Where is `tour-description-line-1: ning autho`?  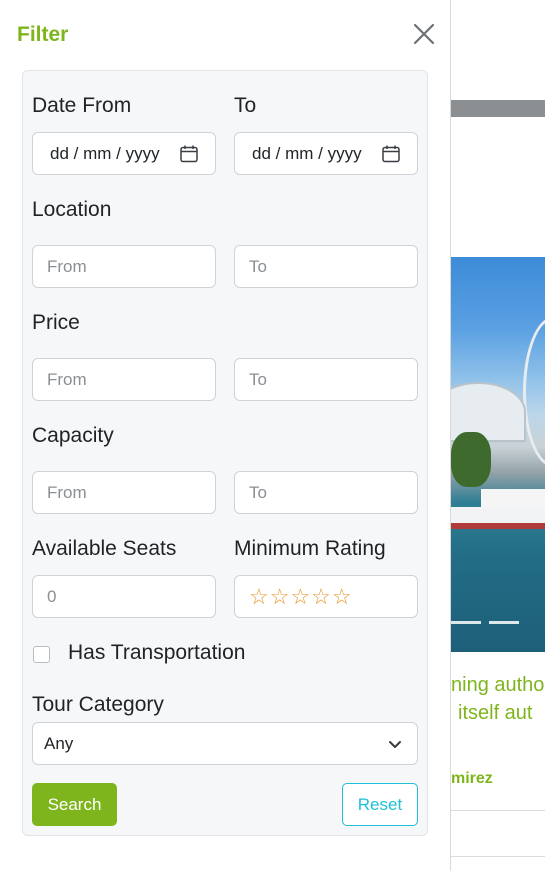 tour-description-line-1: ning autho is located at coordinates (498, 685).